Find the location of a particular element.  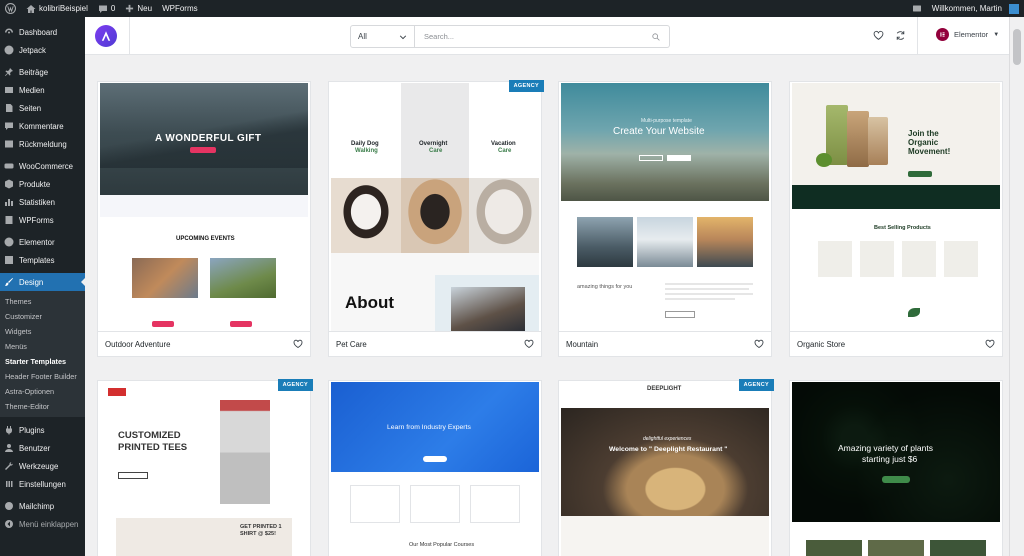

sync-library-button is located at coordinates (900, 36).